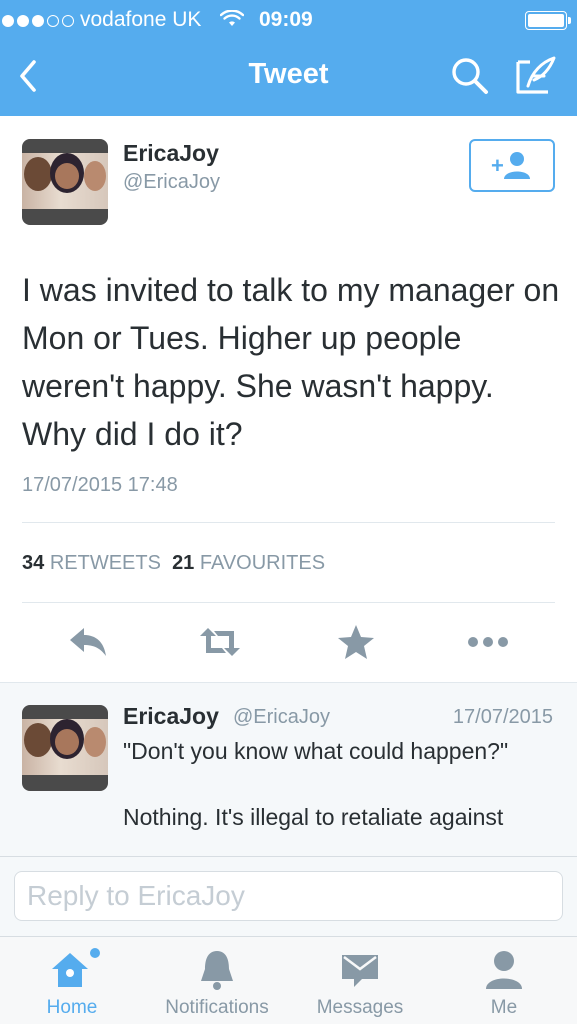 The height and width of the screenshot is (1024, 577). I want to click on reply-compose-bar, so click(288, 896).